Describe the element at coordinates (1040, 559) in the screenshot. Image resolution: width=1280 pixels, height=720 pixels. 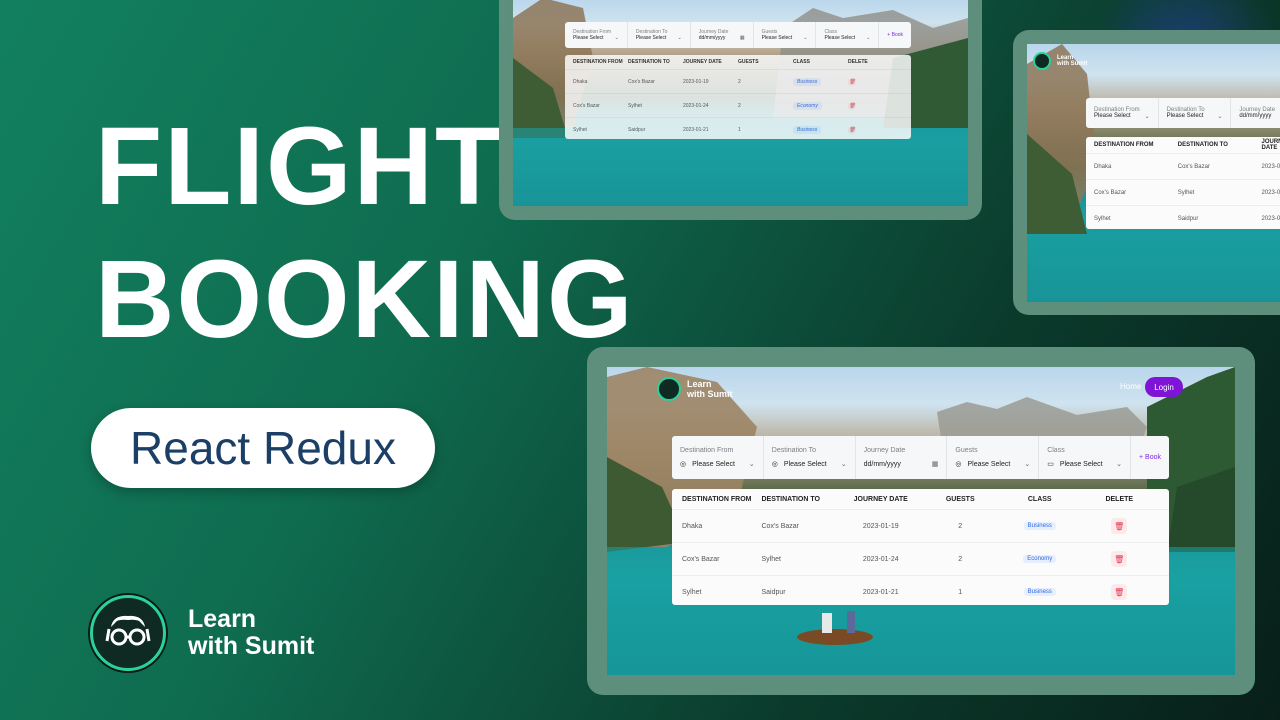
I see `class-badge: Economy` at that location.